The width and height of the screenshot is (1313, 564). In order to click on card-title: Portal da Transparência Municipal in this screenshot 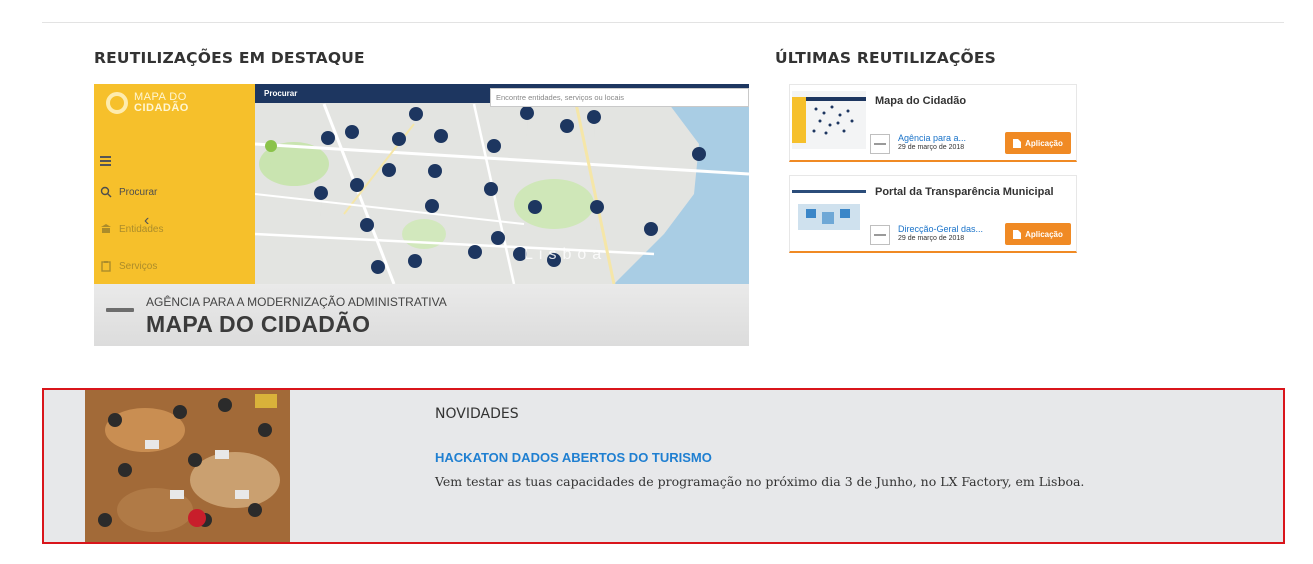, I will do `click(964, 192)`.